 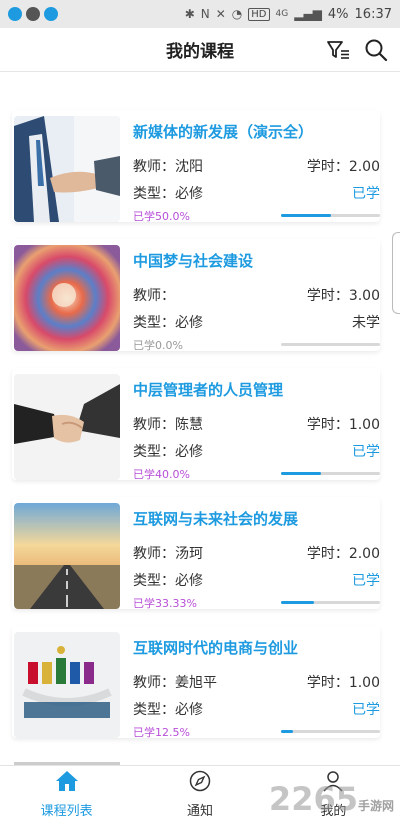 What do you see at coordinates (343, 296) in the screenshot?
I see `course-hours: 学时：3.00` at bounding box center [343, 296].